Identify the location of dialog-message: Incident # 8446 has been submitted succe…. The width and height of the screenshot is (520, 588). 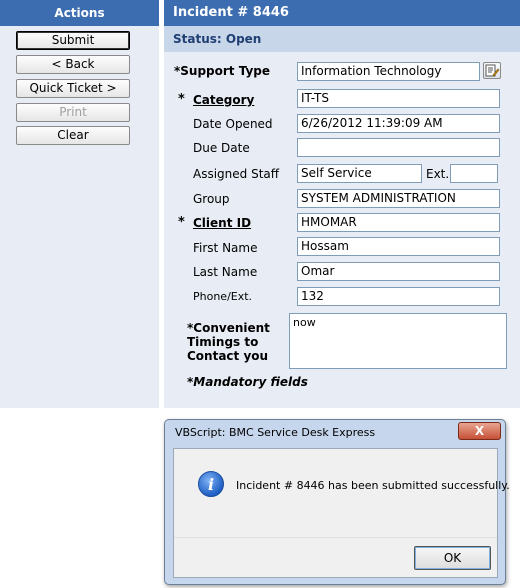
(373, 485).